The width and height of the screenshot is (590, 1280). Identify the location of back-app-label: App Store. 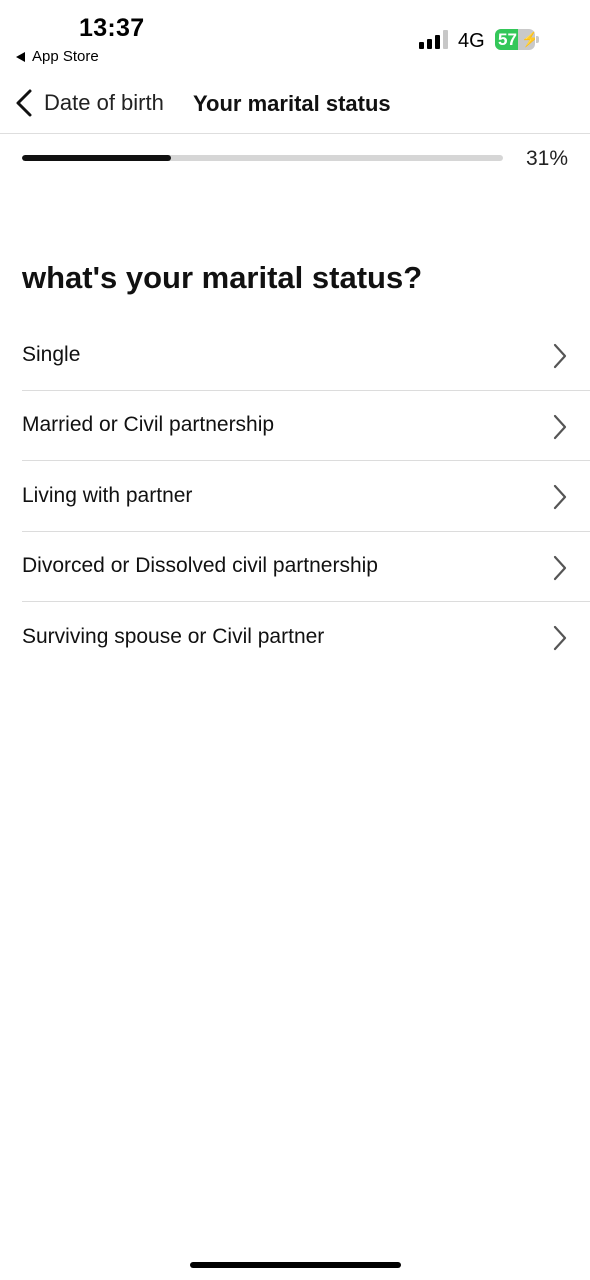
(65, 56).